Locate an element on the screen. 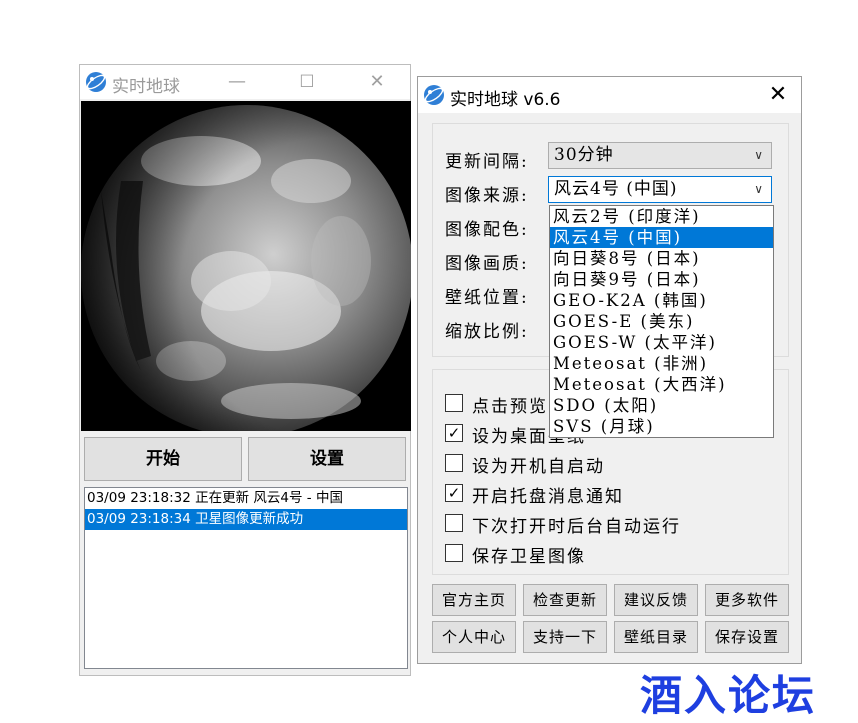 The image size is (858, 723). dropdown-option: 向日葵8号 (日本) is located at coordinates (661, 258).